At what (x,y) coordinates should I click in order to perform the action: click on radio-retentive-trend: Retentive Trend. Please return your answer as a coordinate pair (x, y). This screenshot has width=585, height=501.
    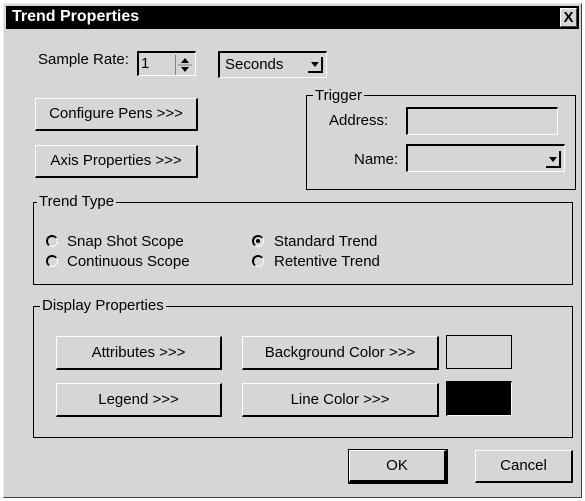
    Looking at the image, I should click on (337, 262).